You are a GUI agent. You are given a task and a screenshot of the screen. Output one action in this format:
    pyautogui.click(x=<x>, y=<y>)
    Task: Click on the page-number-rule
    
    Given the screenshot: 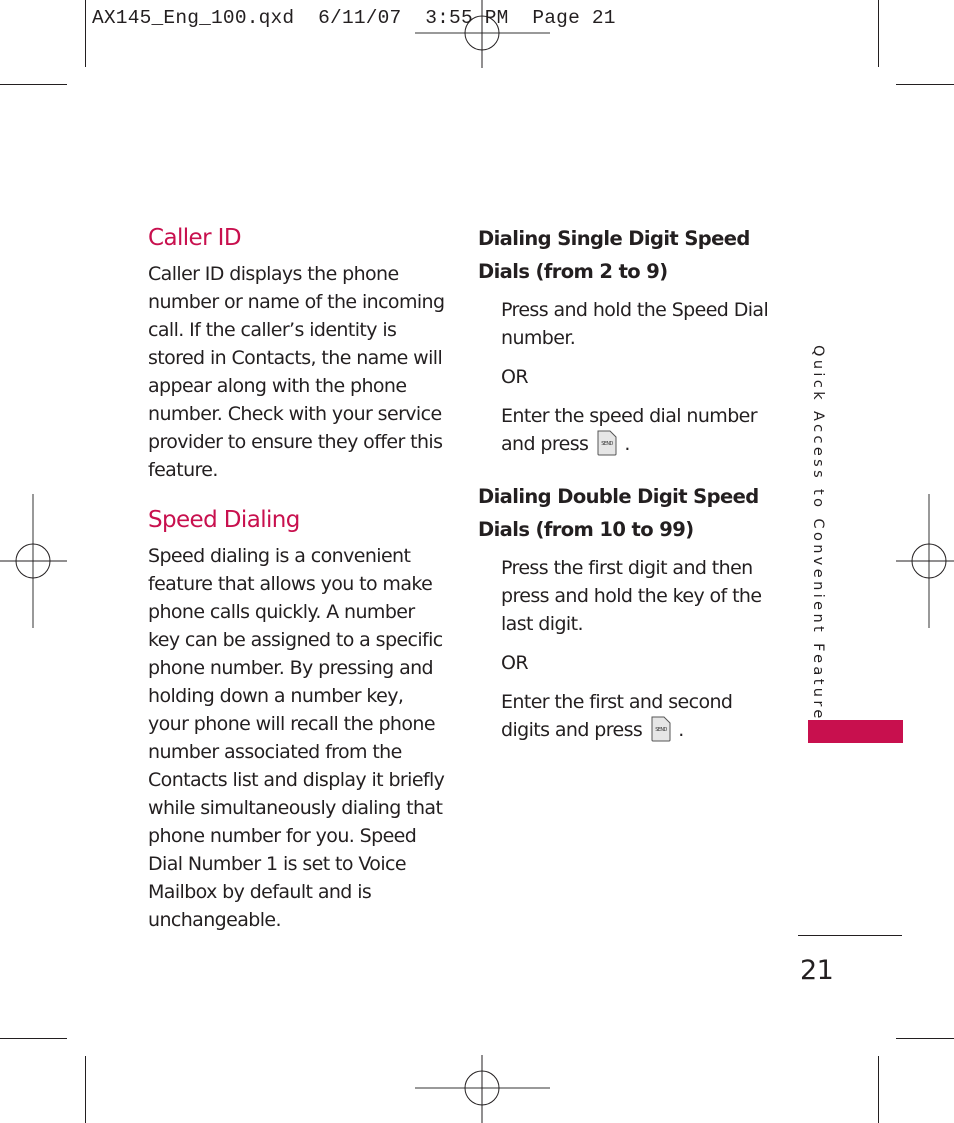 What is the action you would take?
    pyautogui.click(x=850, y=935)
    